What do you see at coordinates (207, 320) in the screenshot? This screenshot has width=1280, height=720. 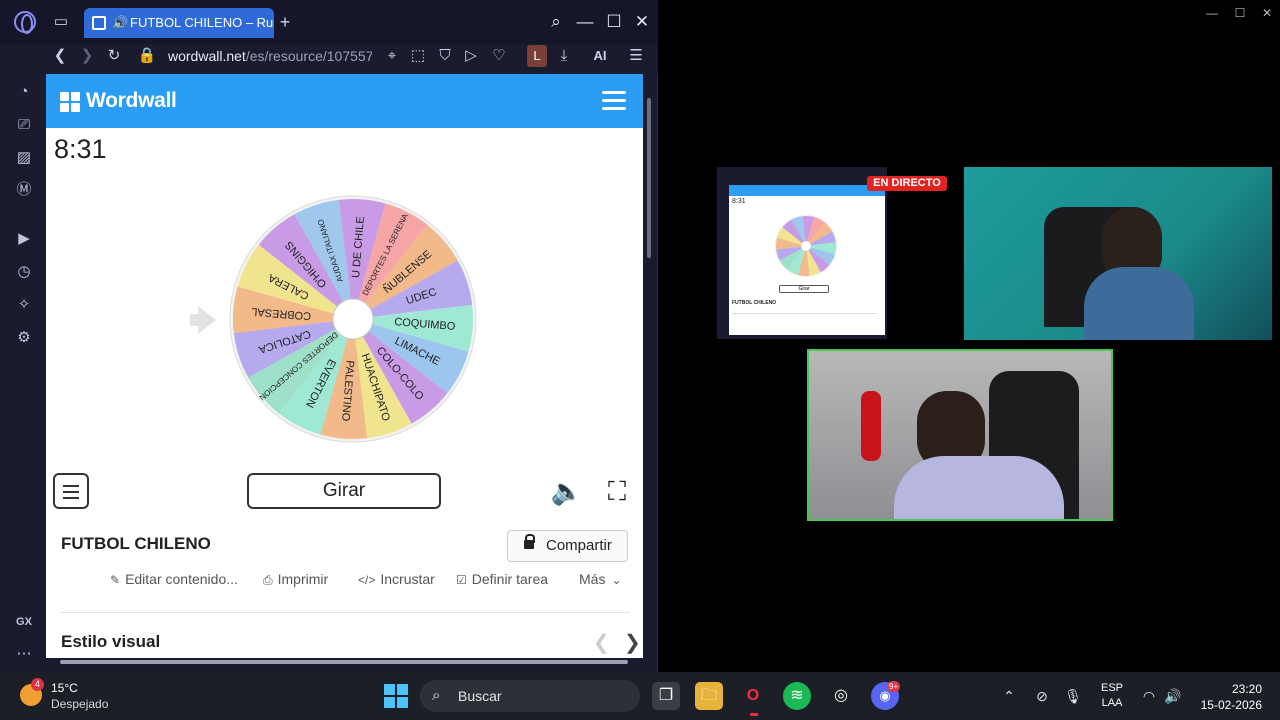 I see `wheel-pointer-icon` at bounding box center [207, 320].